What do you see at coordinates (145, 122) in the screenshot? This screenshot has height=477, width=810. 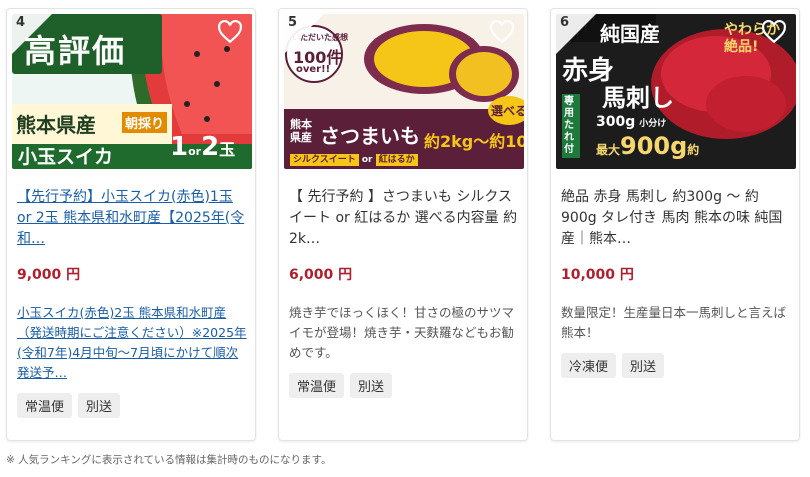 I see `image-morning-text: 朝採り` at bounding box center [145, 122].